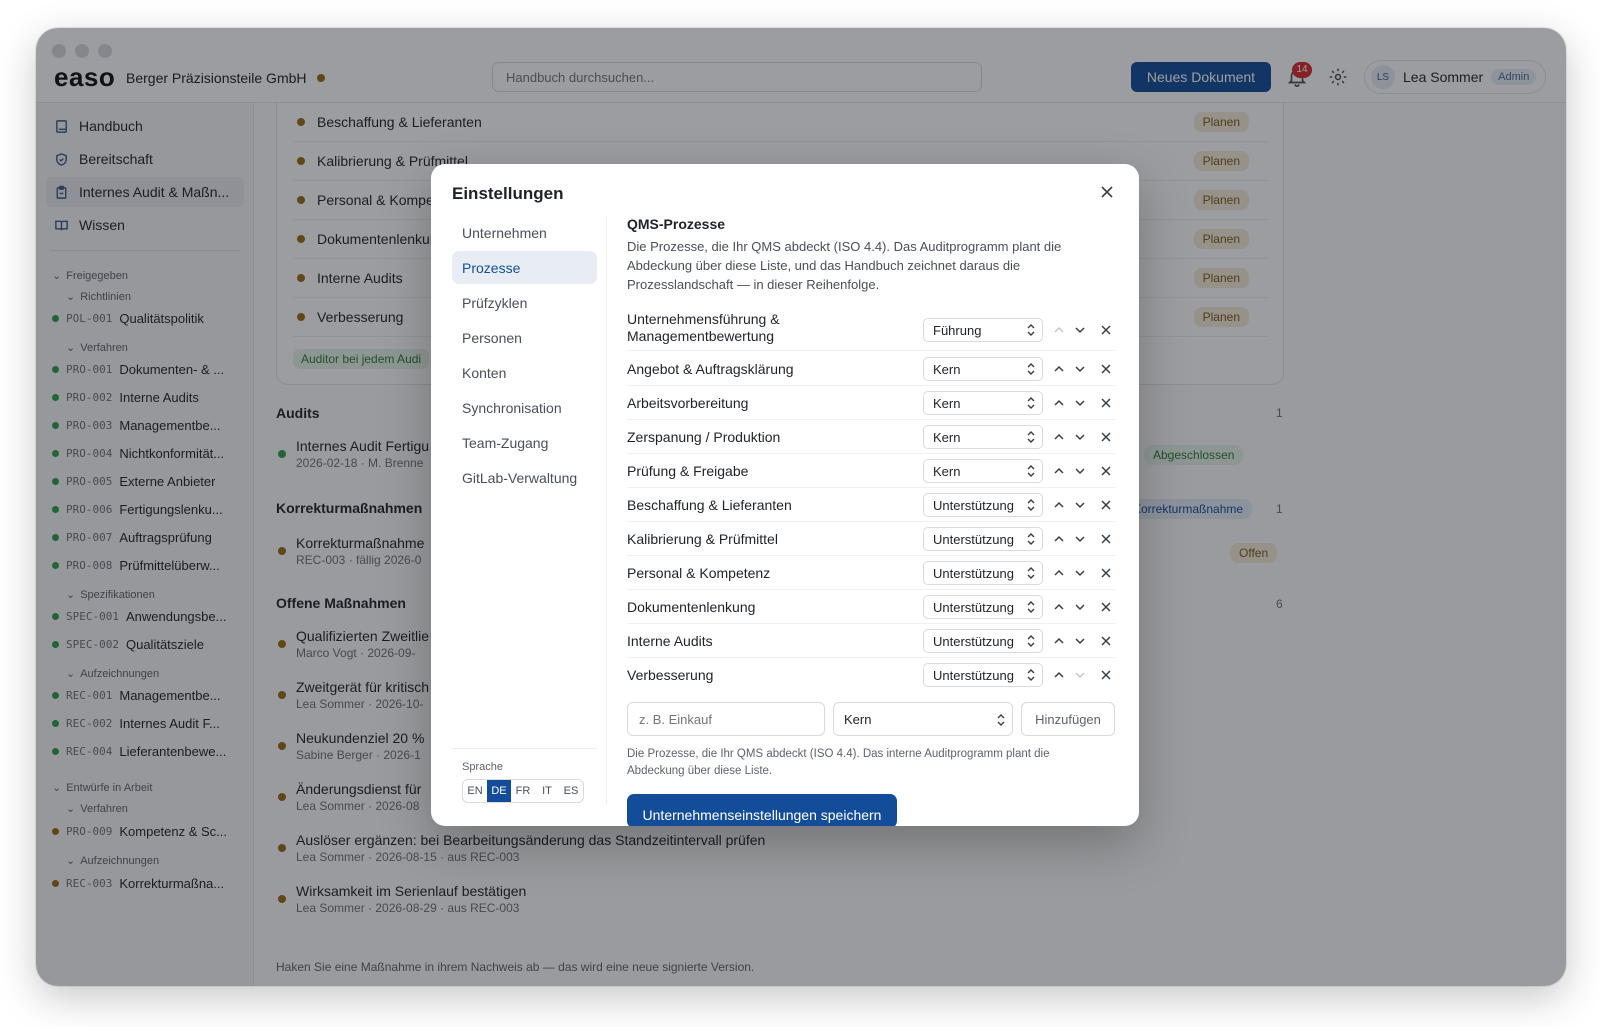  I want to click on language-es: ES, so click(571, 791).